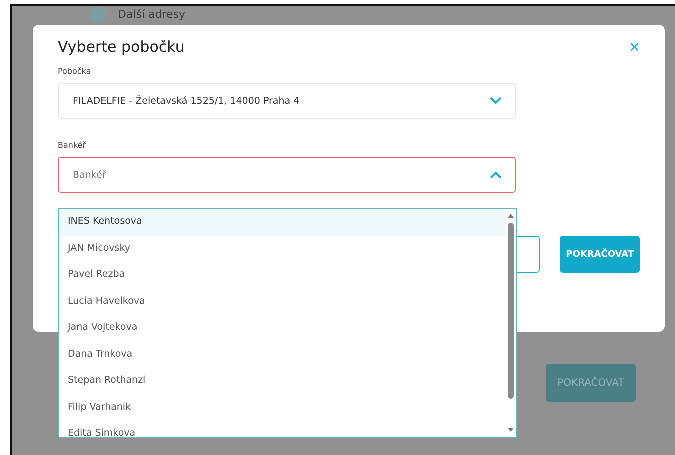  I want to click on dropdown-option: Edita Simkova, so click(282, 429).